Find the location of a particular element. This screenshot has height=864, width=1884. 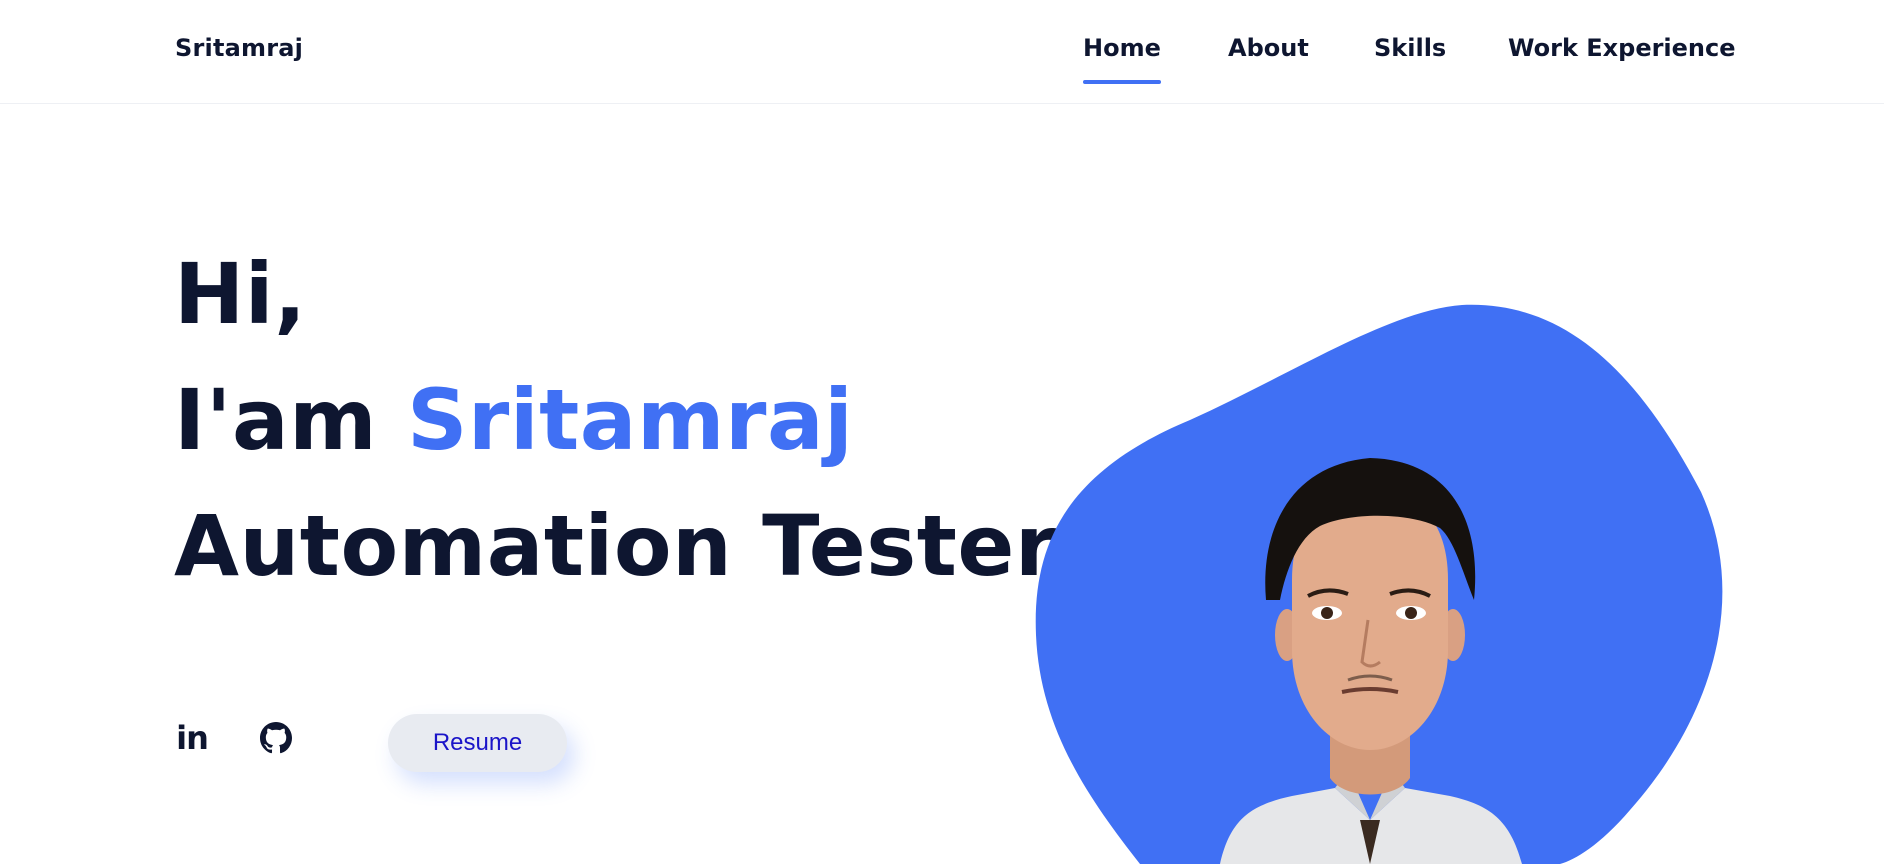

nav-skills: Skills is located at coordinates (1410, 48).